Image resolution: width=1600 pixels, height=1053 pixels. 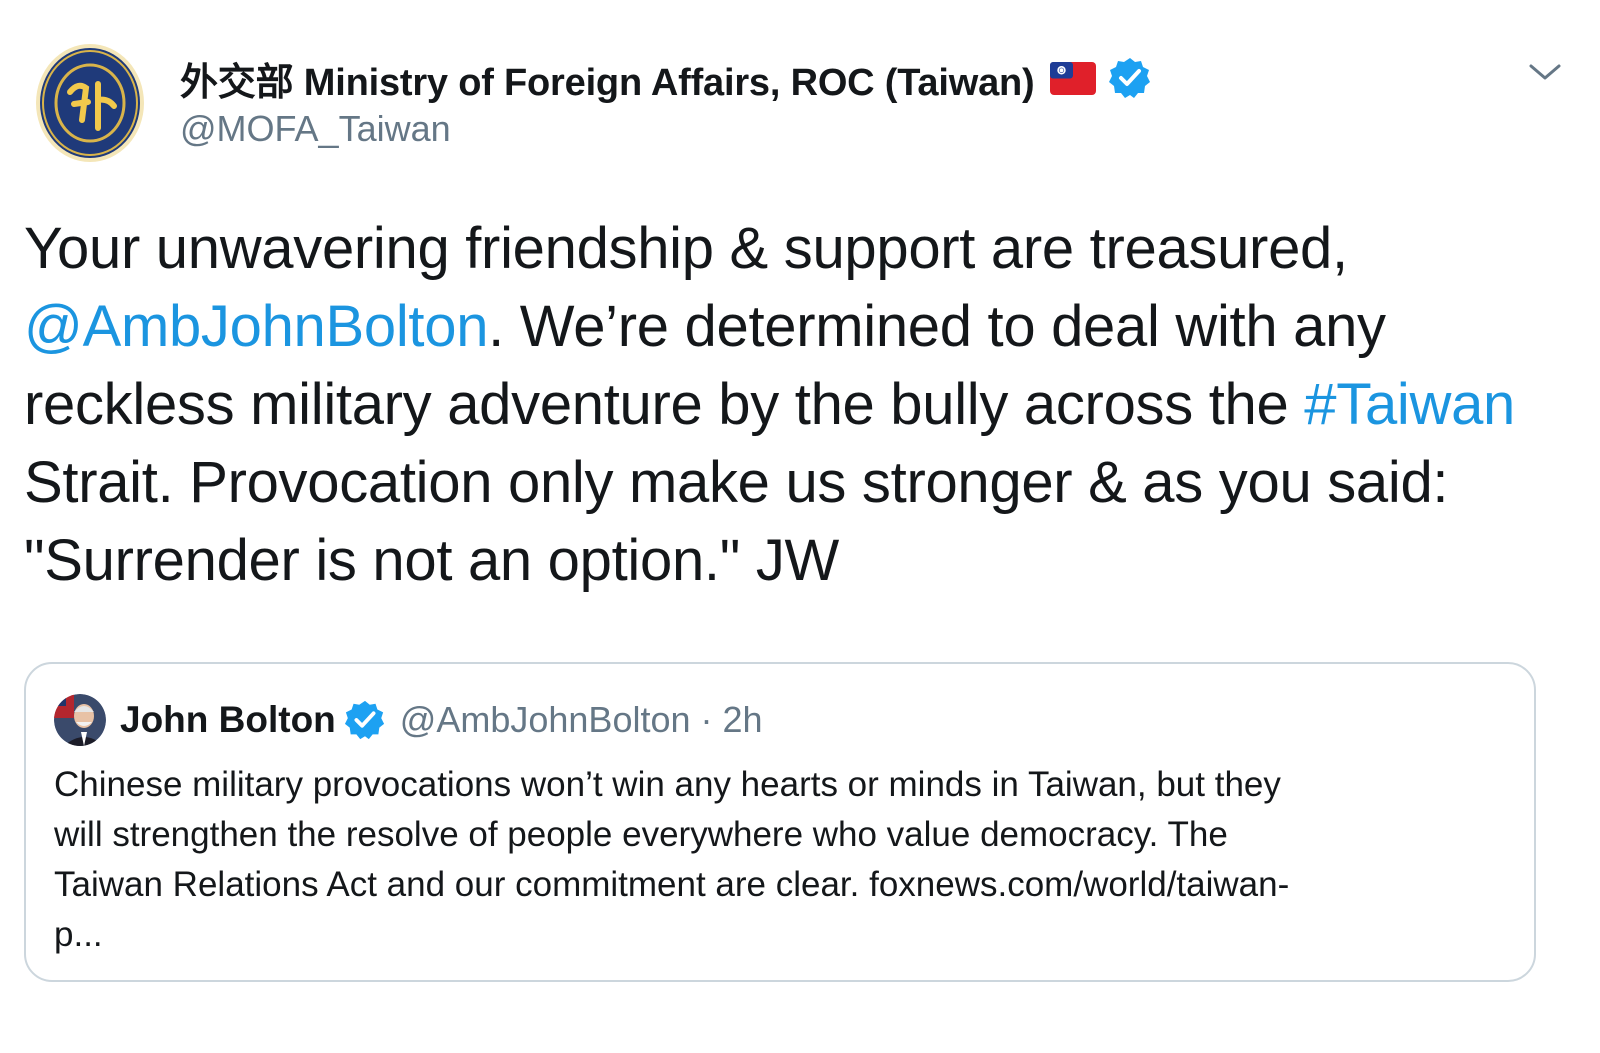 What do you see at coordinates (1073, 78) in the screenshot?
I see `taiwan-flag-icon` at bounding box center [1073, 78].